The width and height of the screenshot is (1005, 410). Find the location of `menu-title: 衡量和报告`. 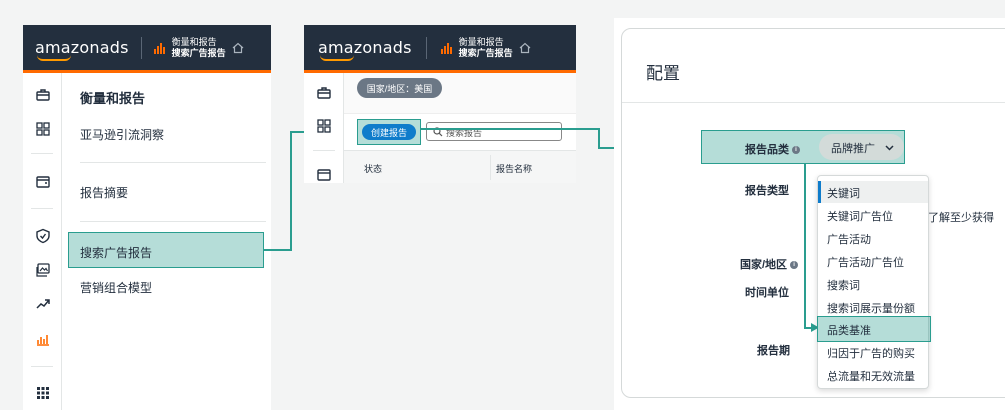

menu-title: 衡量和报告 is located at coordinates (113, 98).